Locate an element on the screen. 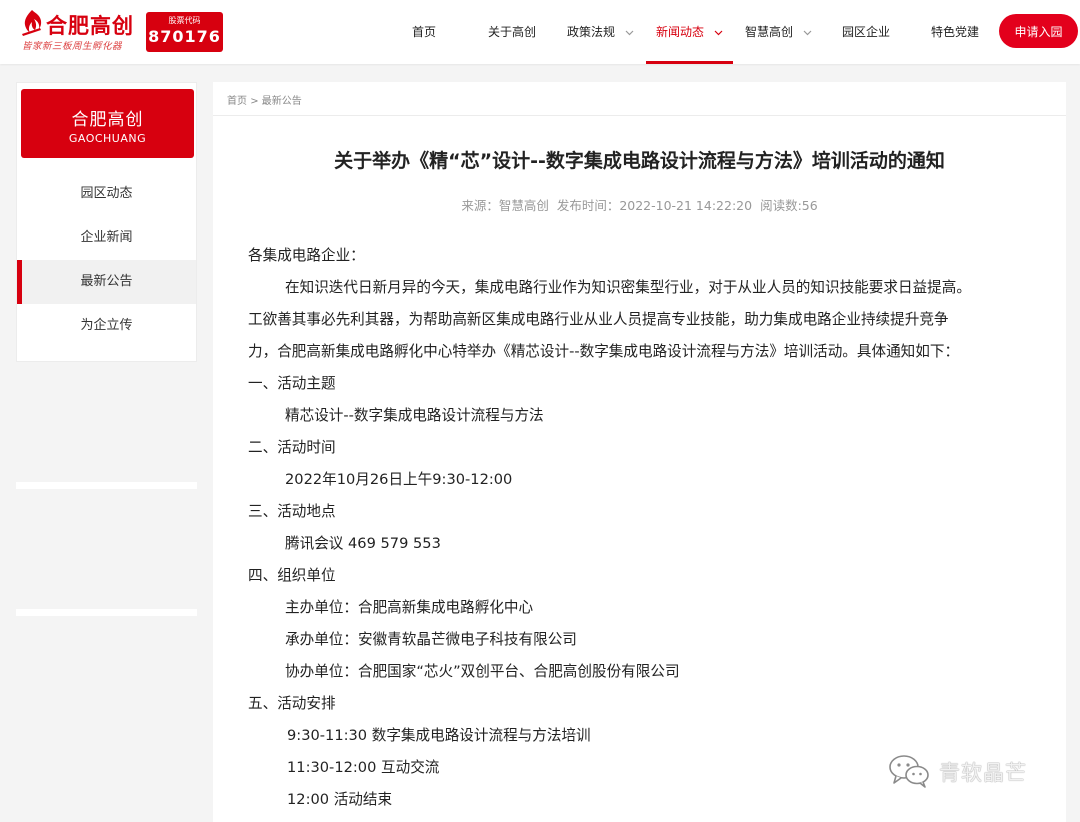  sidebar-item-biographies: 为企立传 is located at coordinates (106, 326).